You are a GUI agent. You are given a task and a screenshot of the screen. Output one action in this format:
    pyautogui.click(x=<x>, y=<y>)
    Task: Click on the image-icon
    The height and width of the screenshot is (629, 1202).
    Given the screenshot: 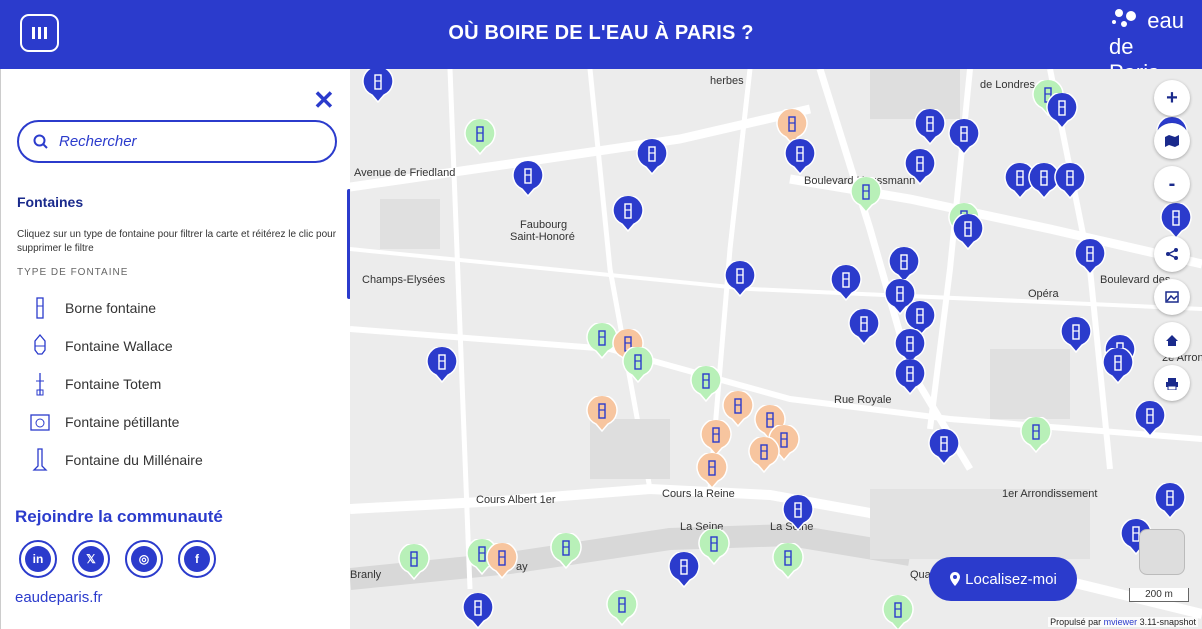 What is the action you would take?
    pyautogui.click(x=1172, y=297)
    